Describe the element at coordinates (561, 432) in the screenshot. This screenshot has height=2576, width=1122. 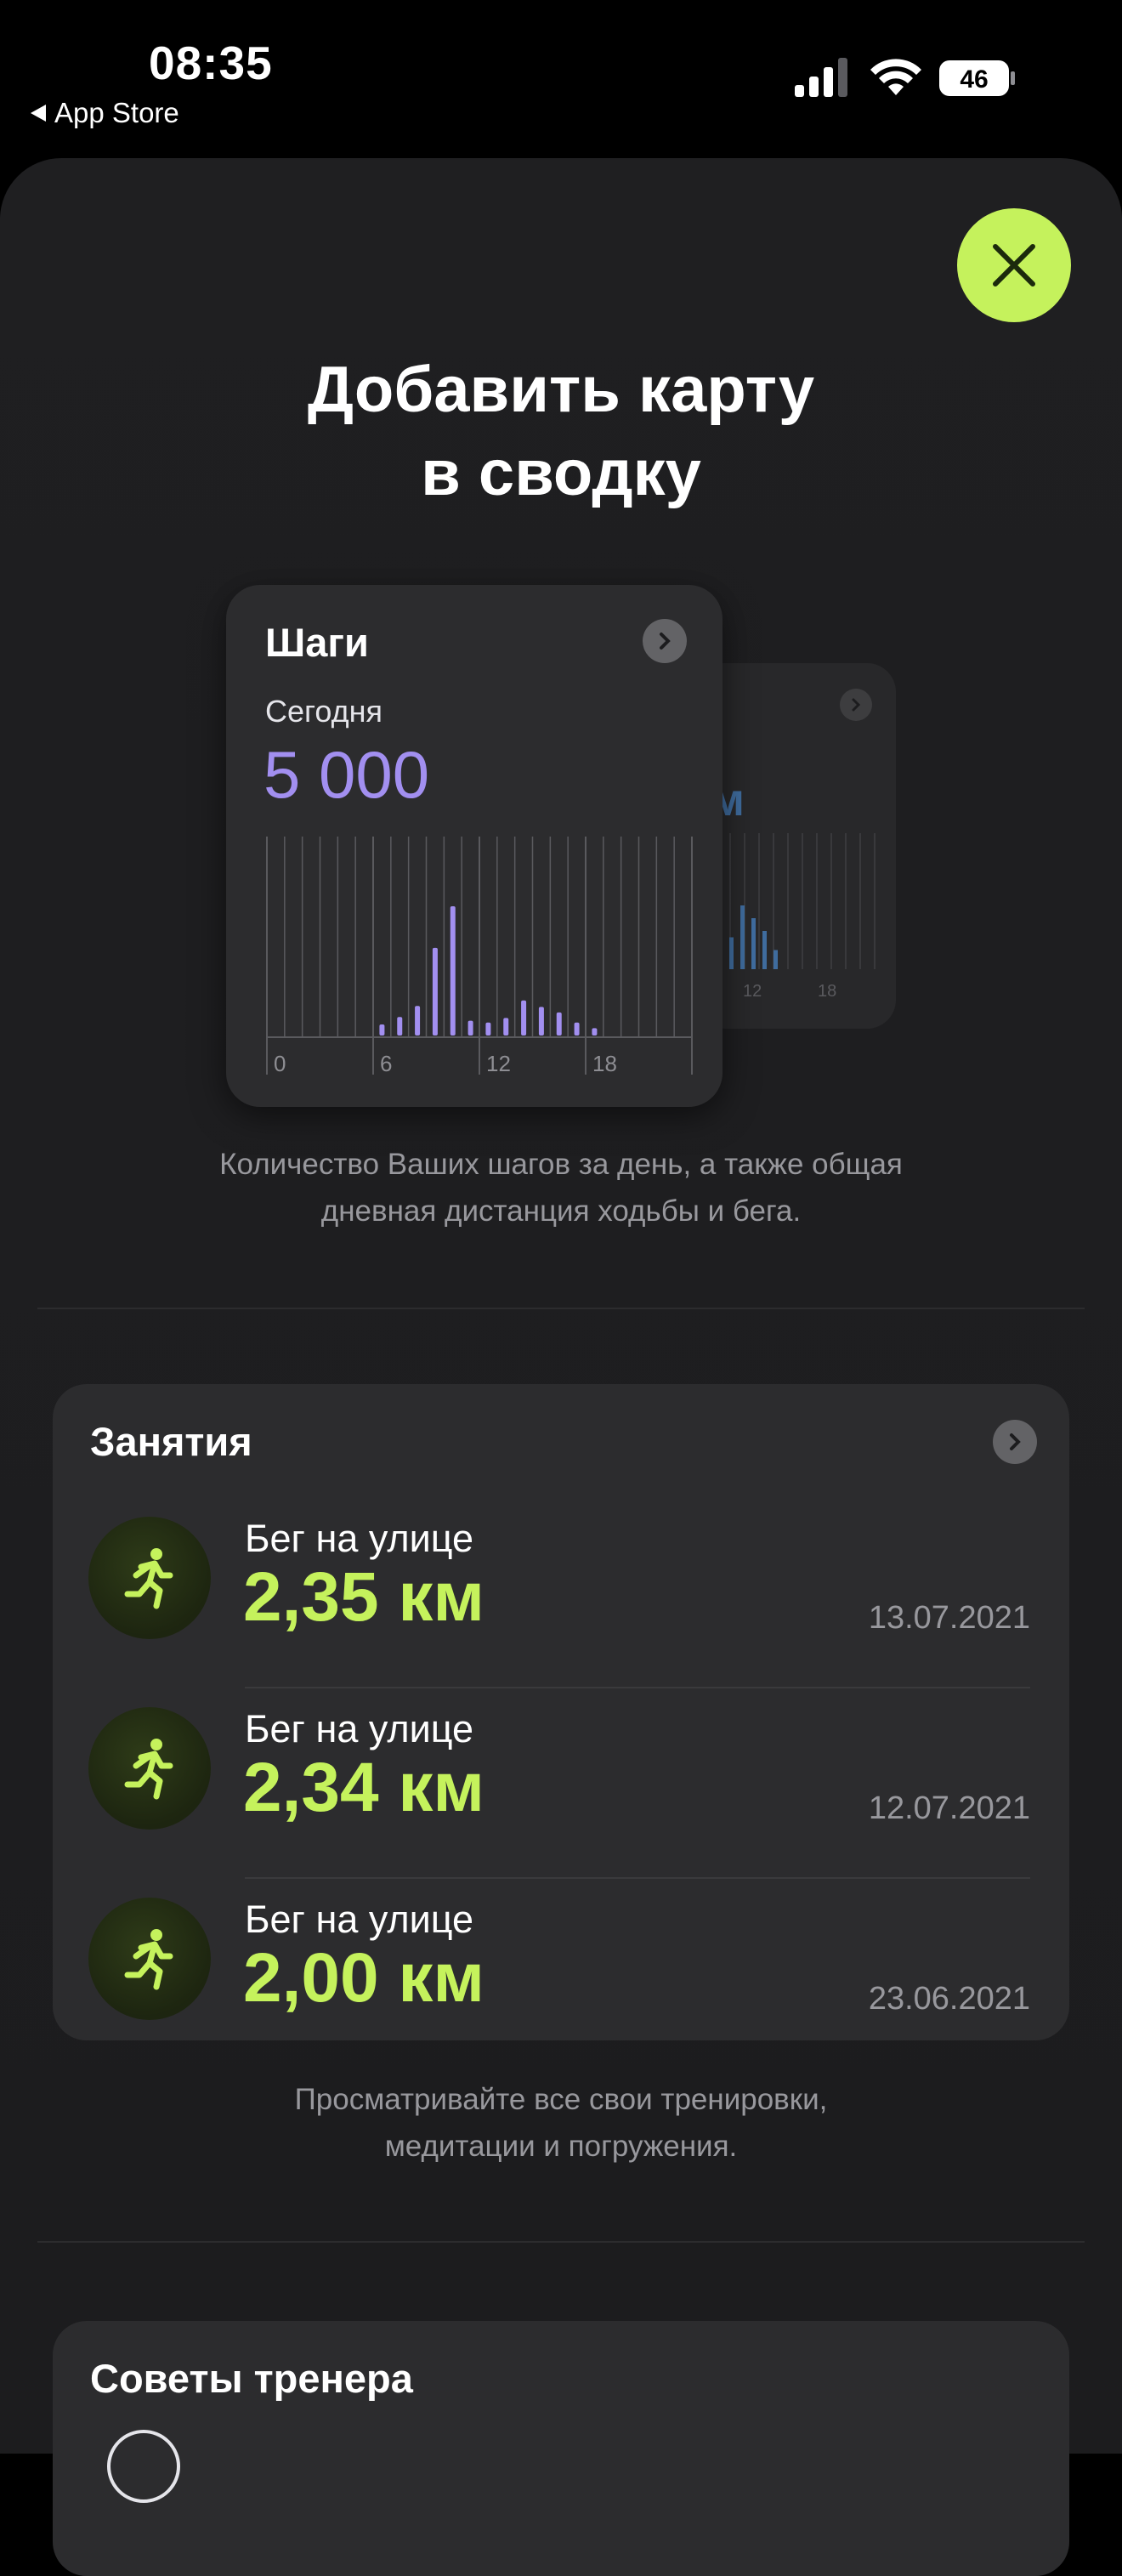
I see `page-title: Добавить карту в сводку` at that location.